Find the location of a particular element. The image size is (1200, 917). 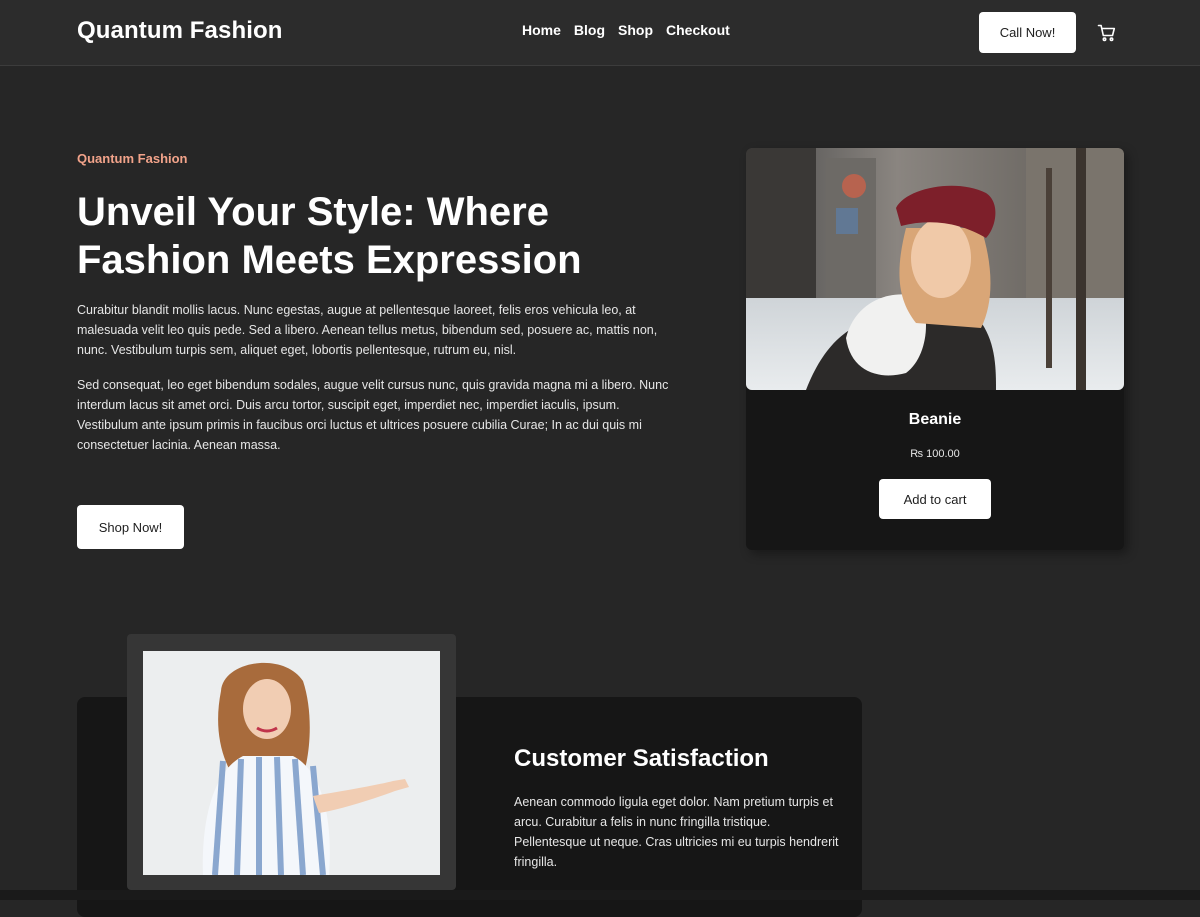

add-to-cart-button: Add to cart is located at coordinates (935, 499).